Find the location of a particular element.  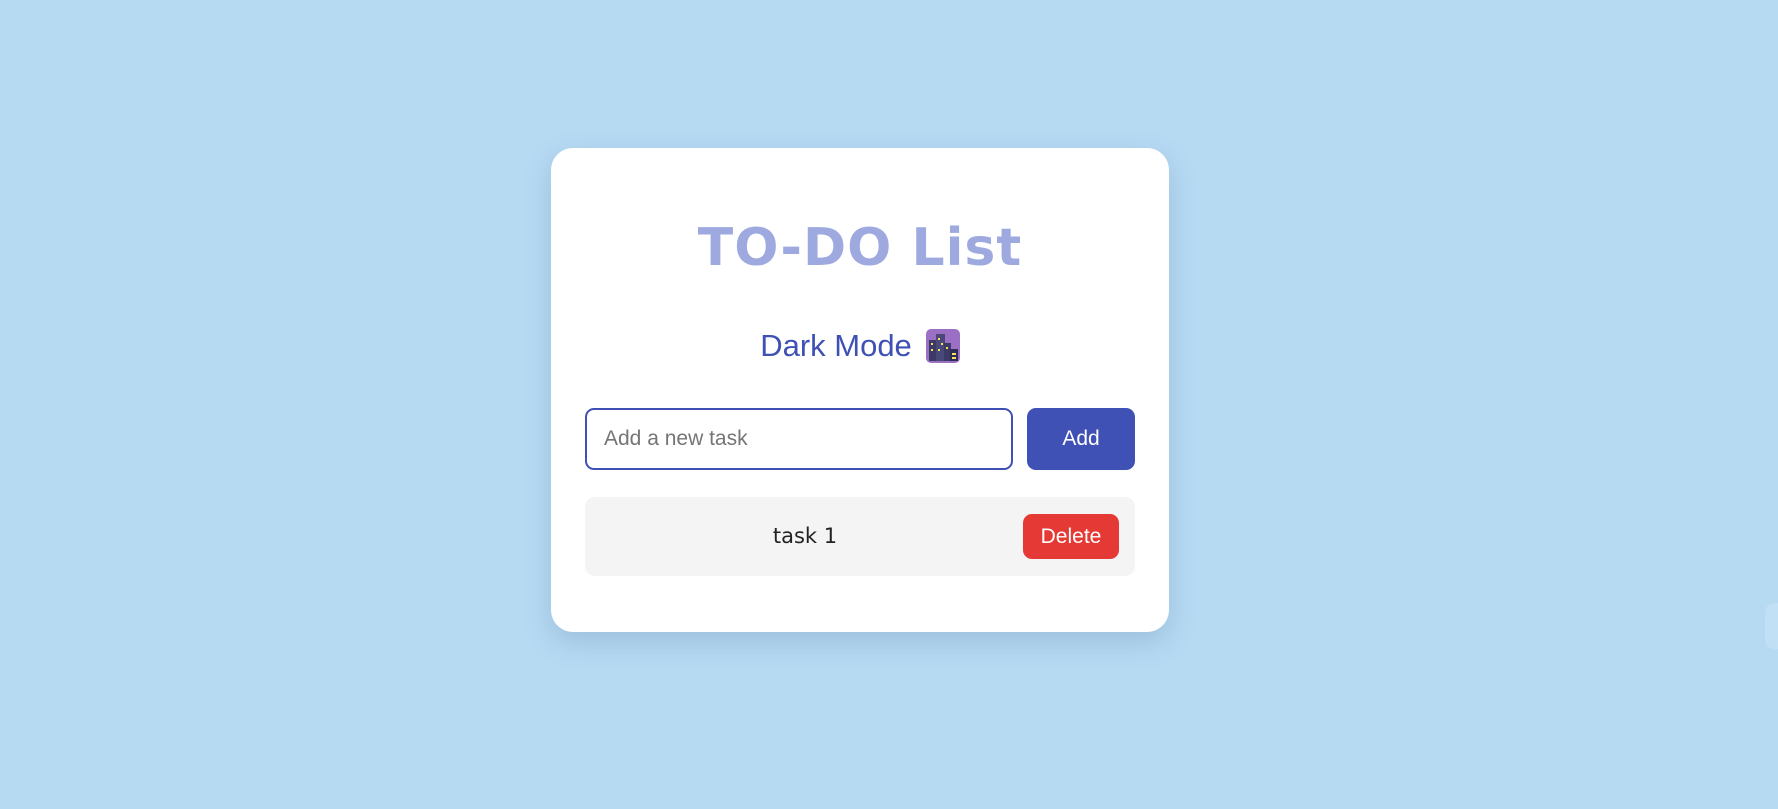

edge-tab-handle is located at coordinates (1771, 626).